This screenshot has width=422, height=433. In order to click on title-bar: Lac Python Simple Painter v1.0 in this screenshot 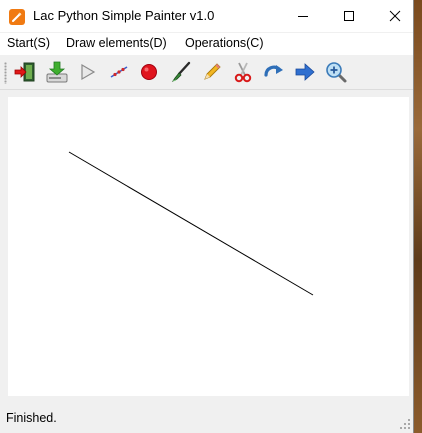, I will do `click(206, 16)`.